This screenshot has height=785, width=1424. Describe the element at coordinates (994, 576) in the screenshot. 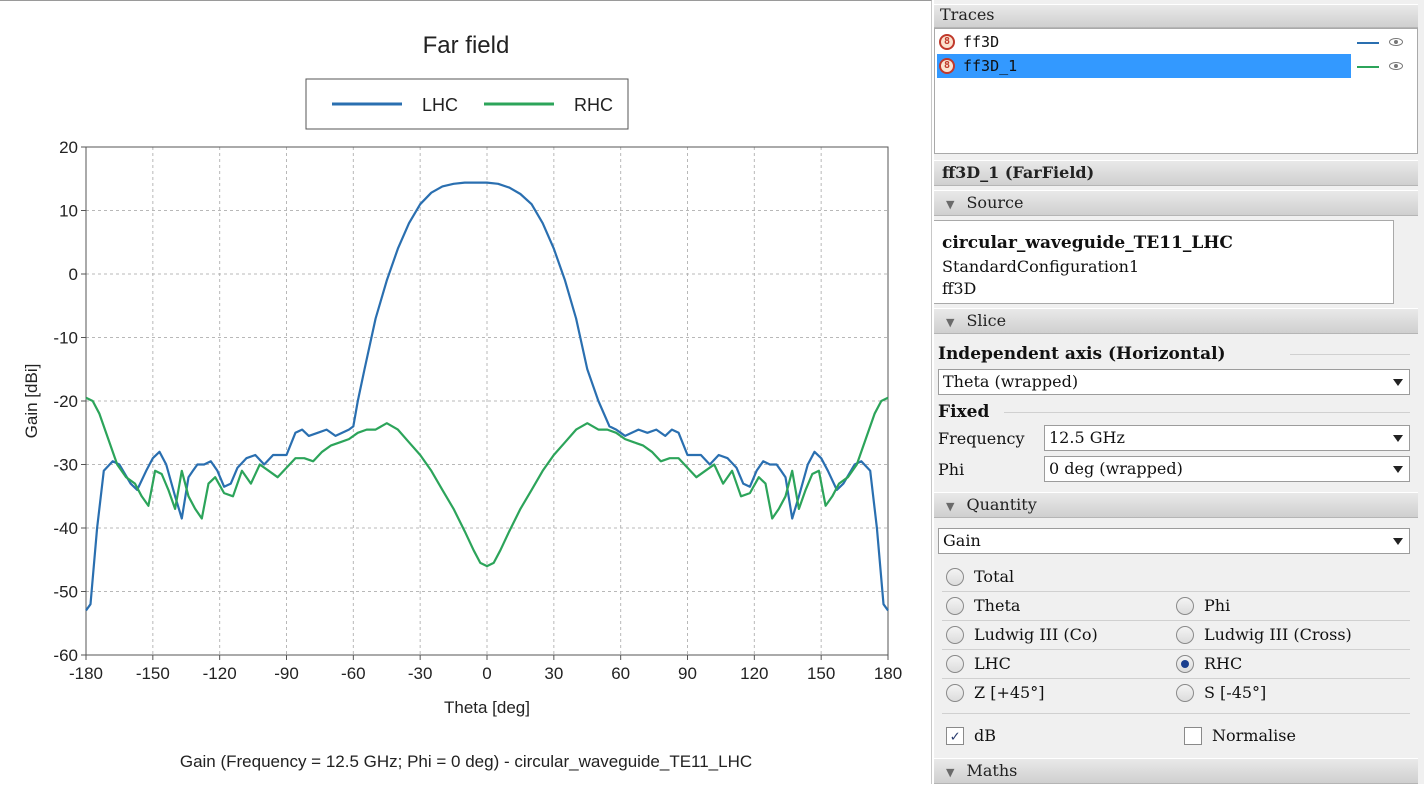

I see `radio-total-label: Total` at that location.